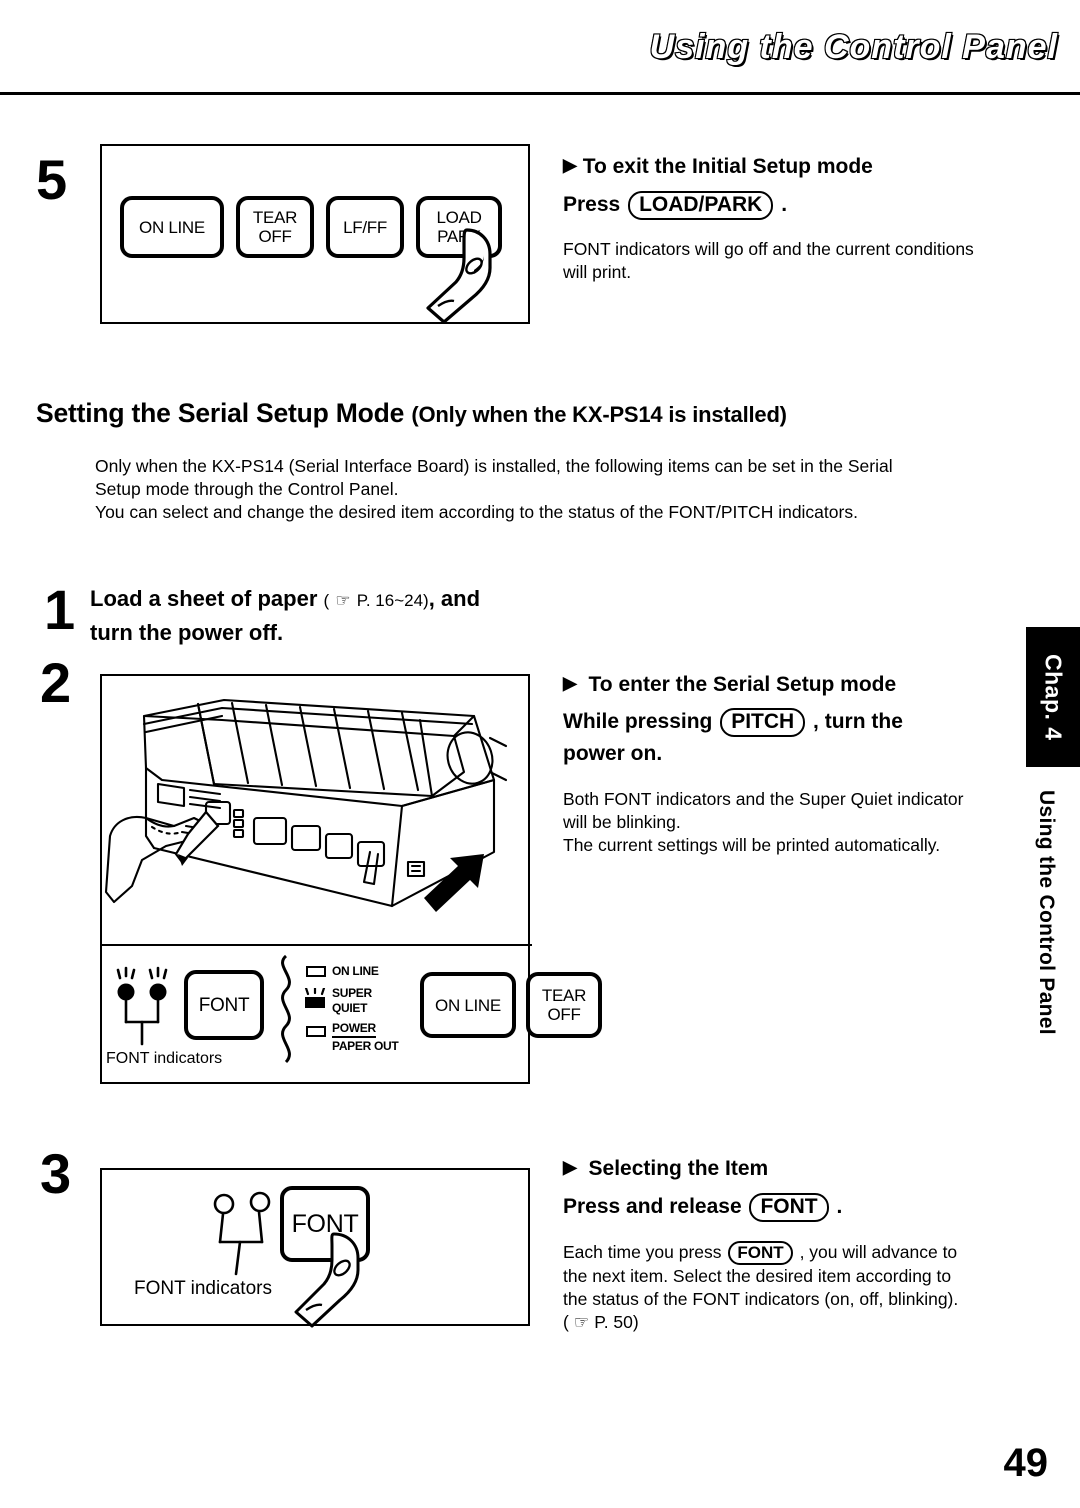 Image resolution: width=1080 pixels, height=1508 pixels. Describe the element at coordinates (275, 217) in the screenshot. I see `panel-button-tear-off-label-1: TEAR` at that location.